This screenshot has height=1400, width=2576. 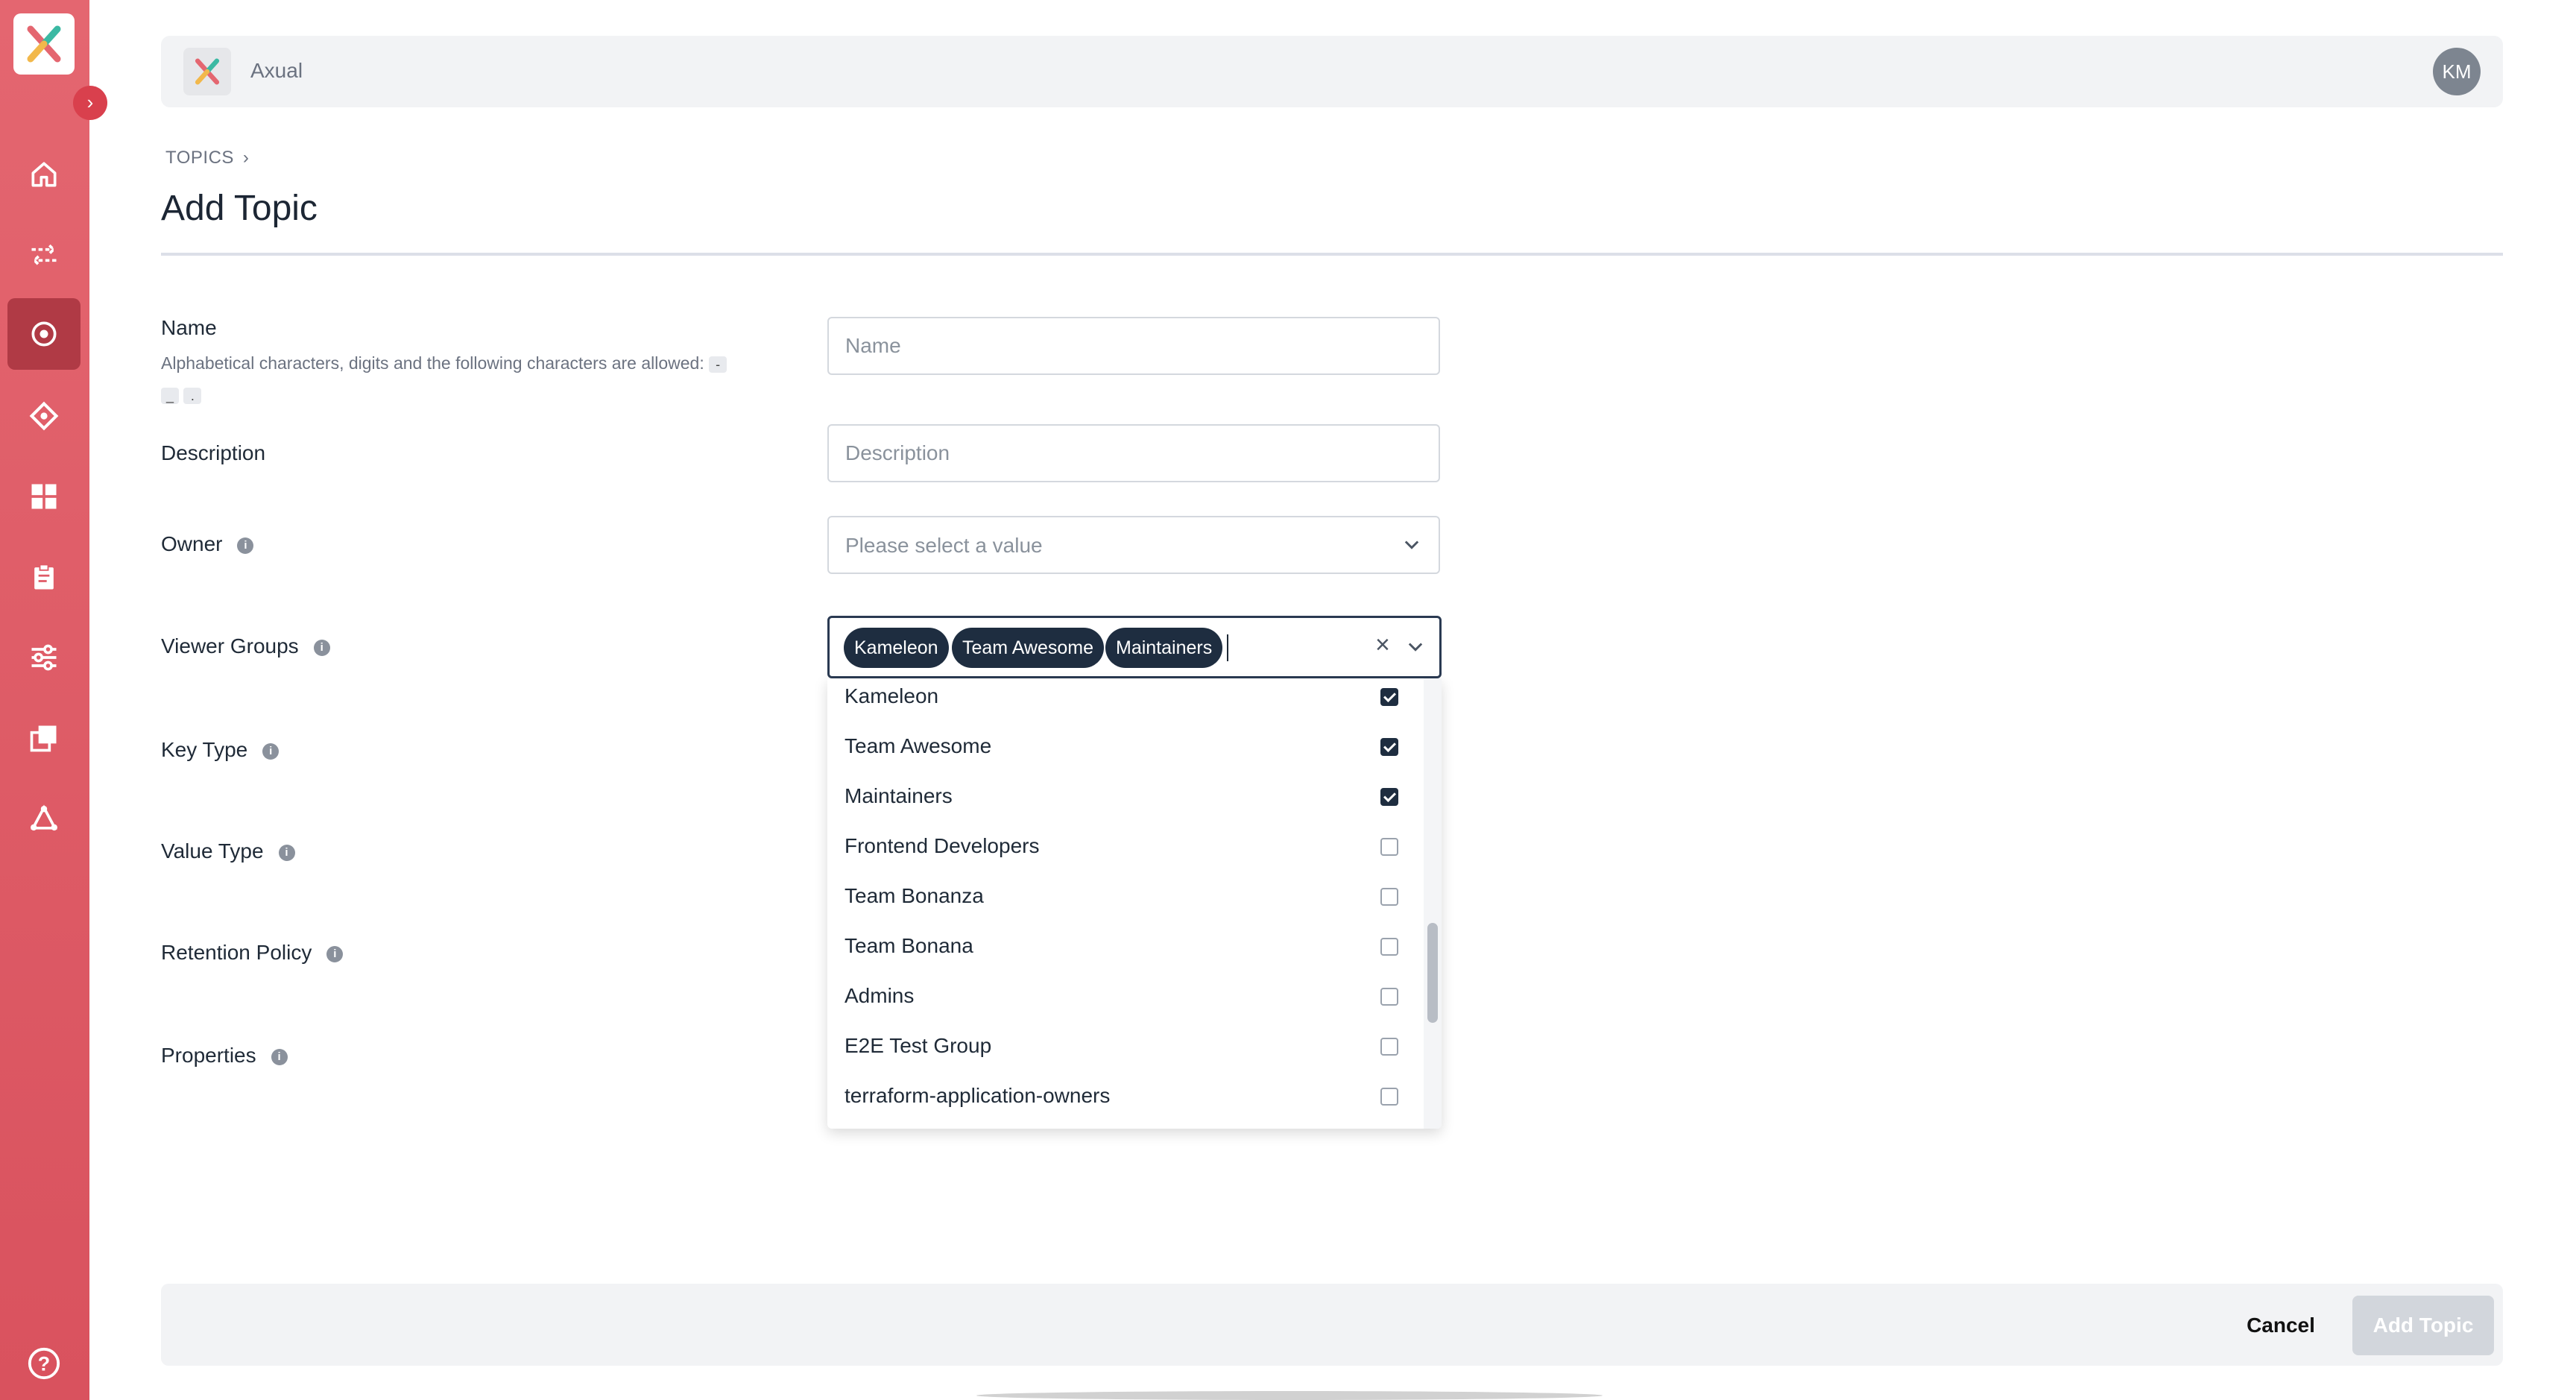 What do you see at coordinates (880, 995) in the screenshot?
I see `option-label: Admins` at bounding box center [880, 995].